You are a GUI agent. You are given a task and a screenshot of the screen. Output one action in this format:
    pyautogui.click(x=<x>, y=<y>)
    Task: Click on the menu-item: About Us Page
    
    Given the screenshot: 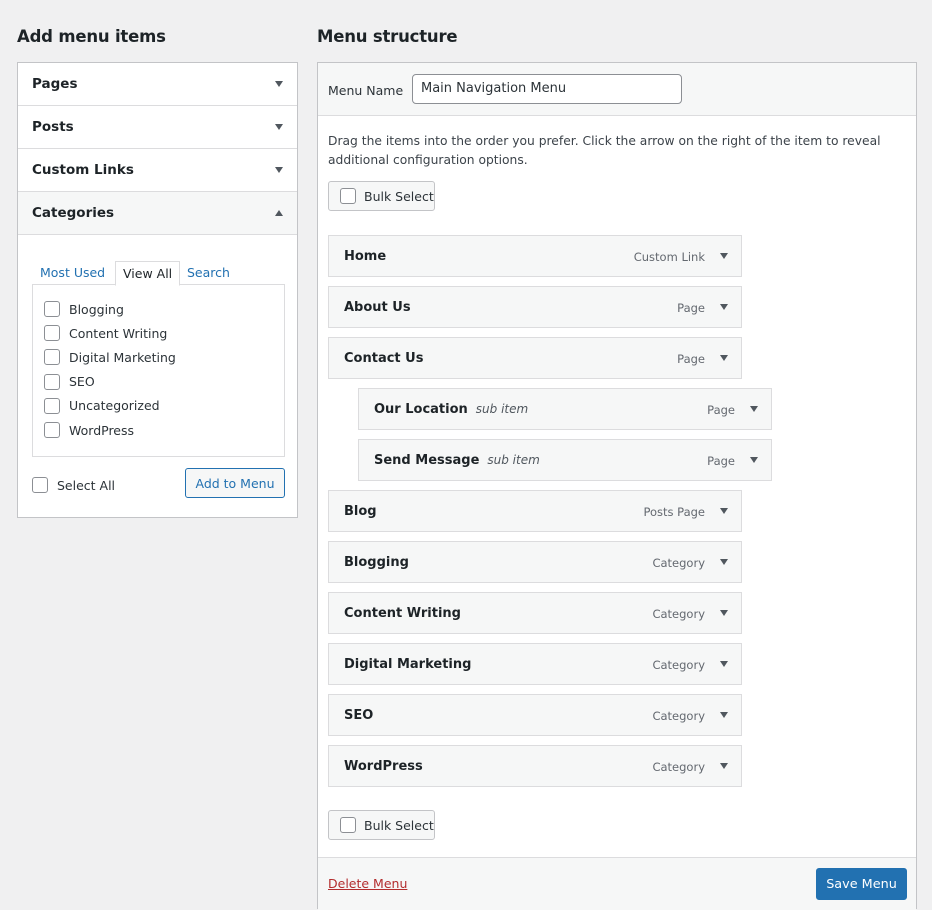 What is the action you would take?
    pyautogui.click(x=535, y=307)
    